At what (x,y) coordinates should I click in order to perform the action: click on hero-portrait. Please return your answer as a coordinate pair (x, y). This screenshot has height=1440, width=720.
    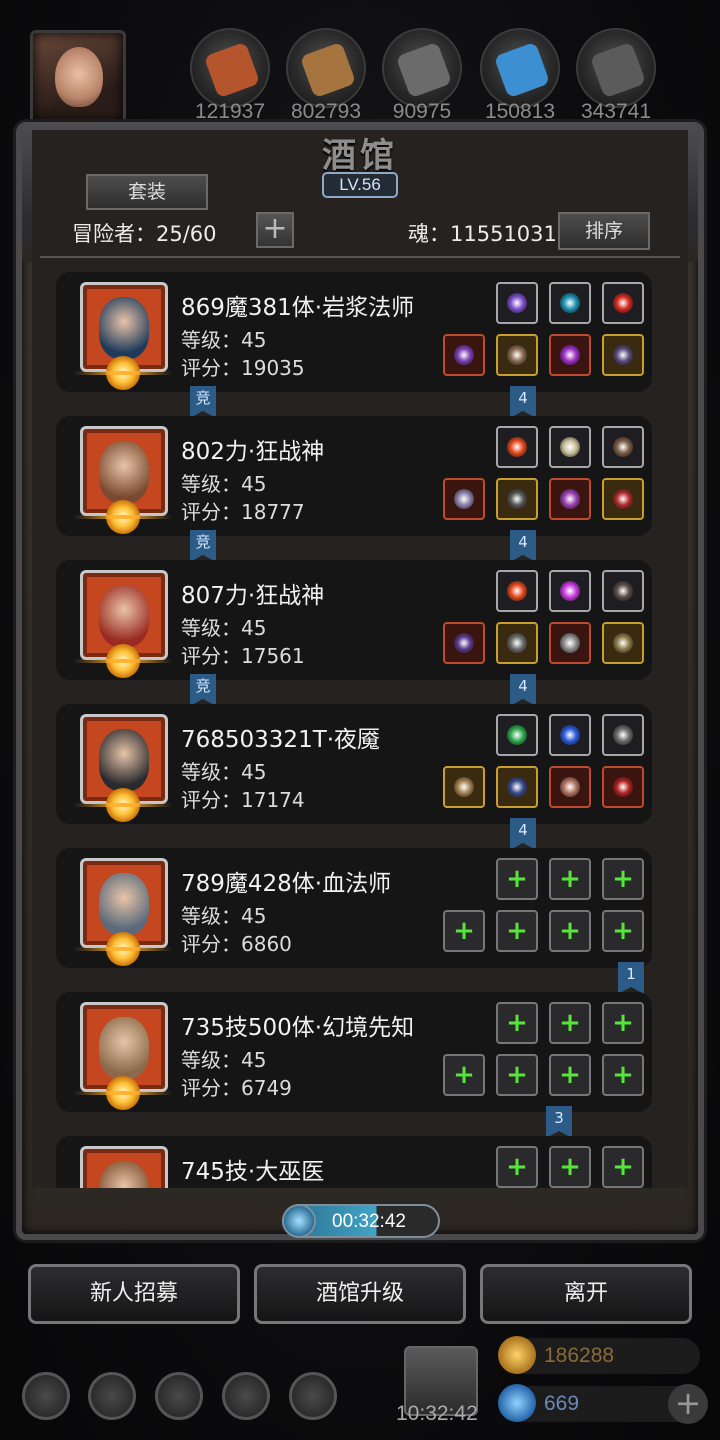
    Looking at the image, I should click on (124, 1167).